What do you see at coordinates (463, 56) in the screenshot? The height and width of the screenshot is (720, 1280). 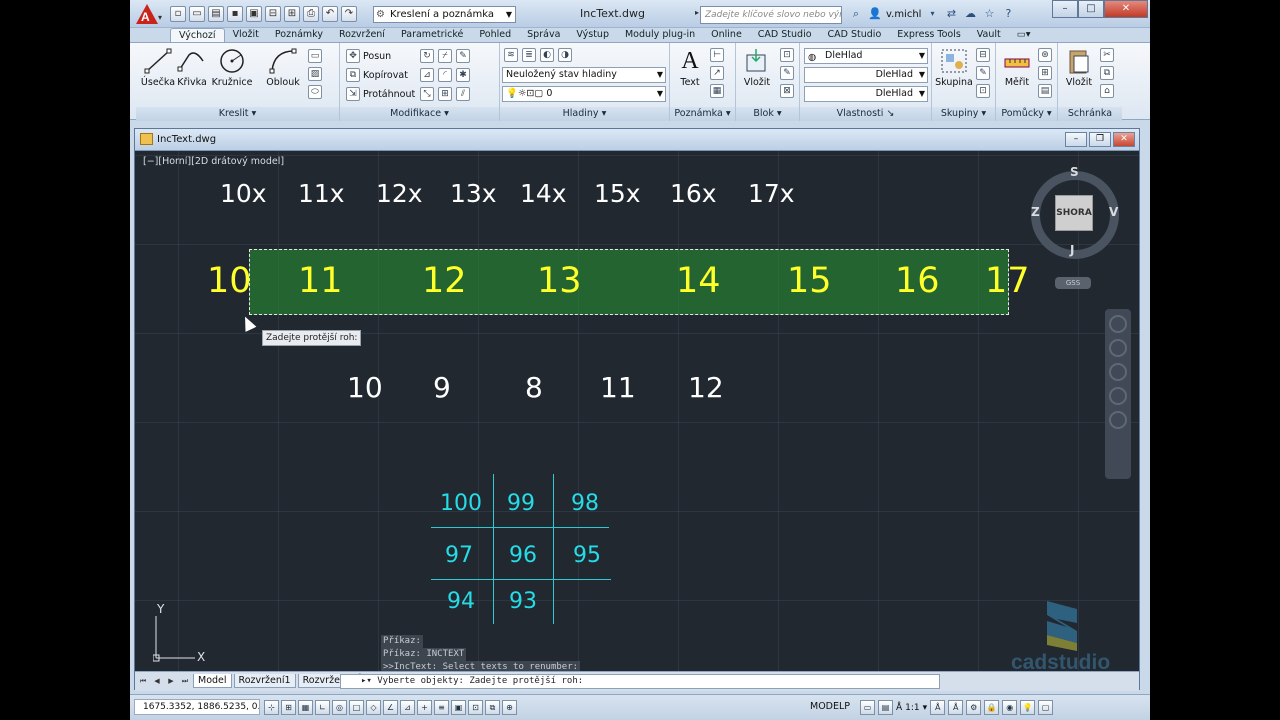 I see `erase-icon: ✎` at bounding box center [463, 56].